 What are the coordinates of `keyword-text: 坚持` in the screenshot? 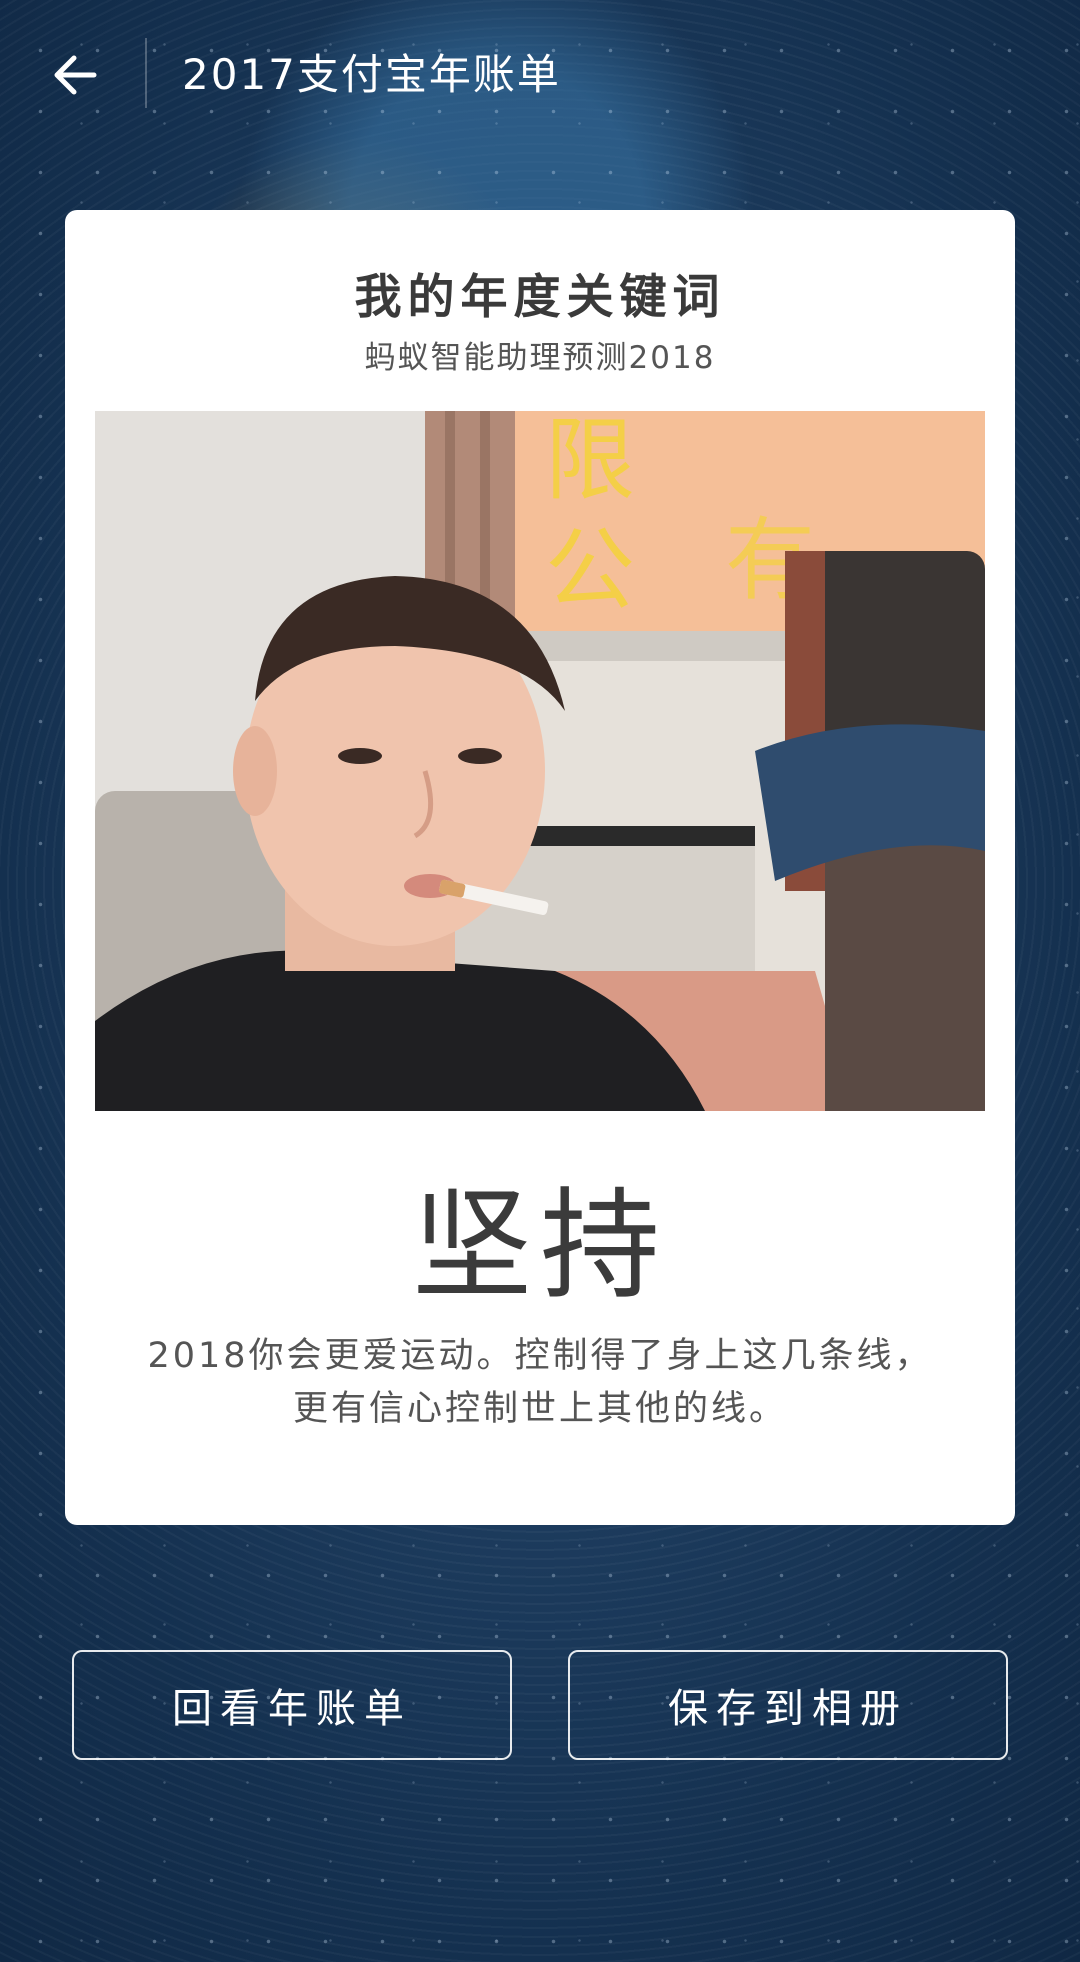 It's located at (540, 1246).